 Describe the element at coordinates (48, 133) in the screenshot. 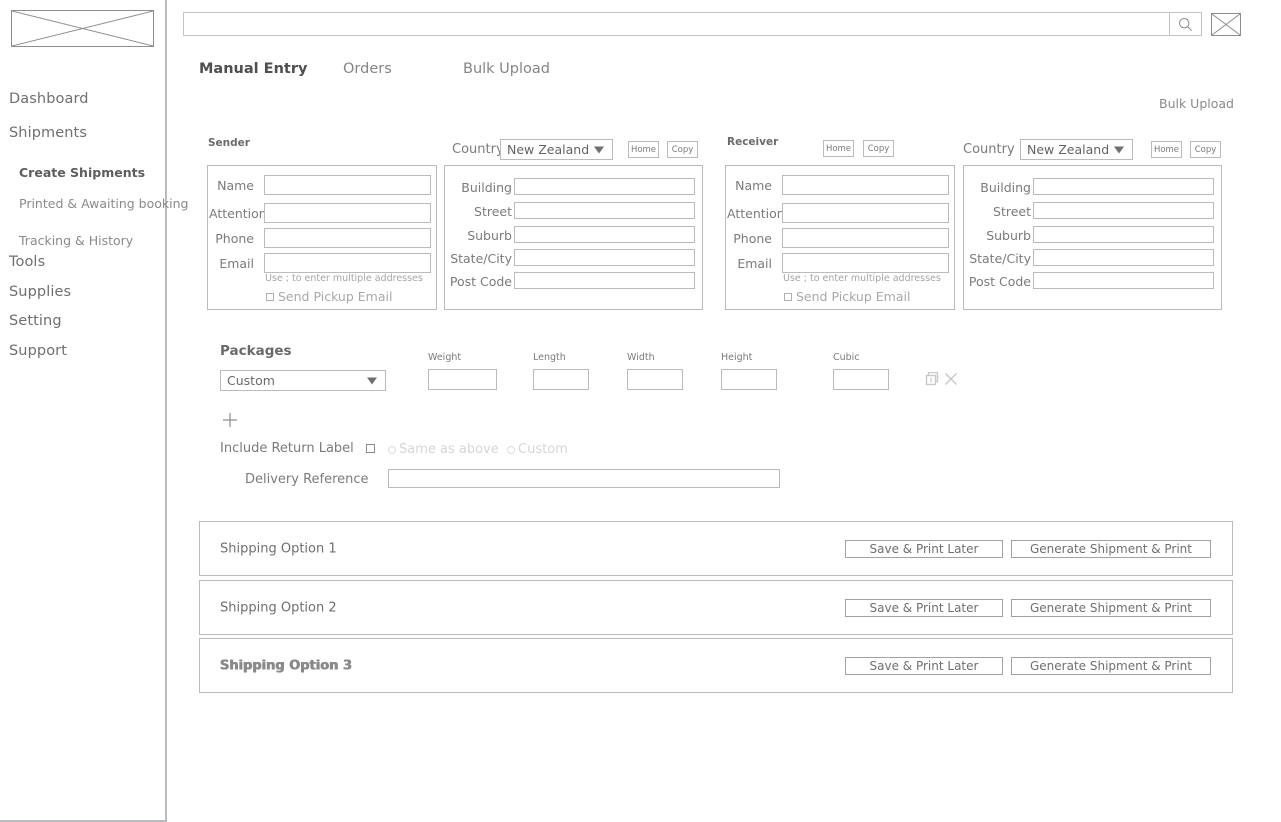

I see `sidebar-item-shipments: Shipments` at that location.